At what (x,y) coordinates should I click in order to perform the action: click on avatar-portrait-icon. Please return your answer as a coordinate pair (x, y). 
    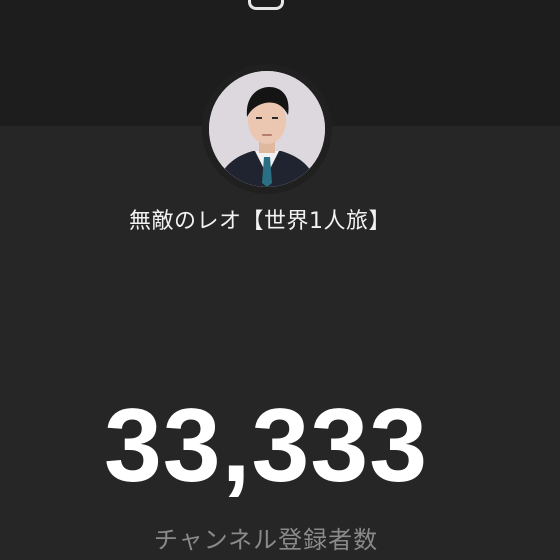
    Looking at the image, I should click on (267, 129).